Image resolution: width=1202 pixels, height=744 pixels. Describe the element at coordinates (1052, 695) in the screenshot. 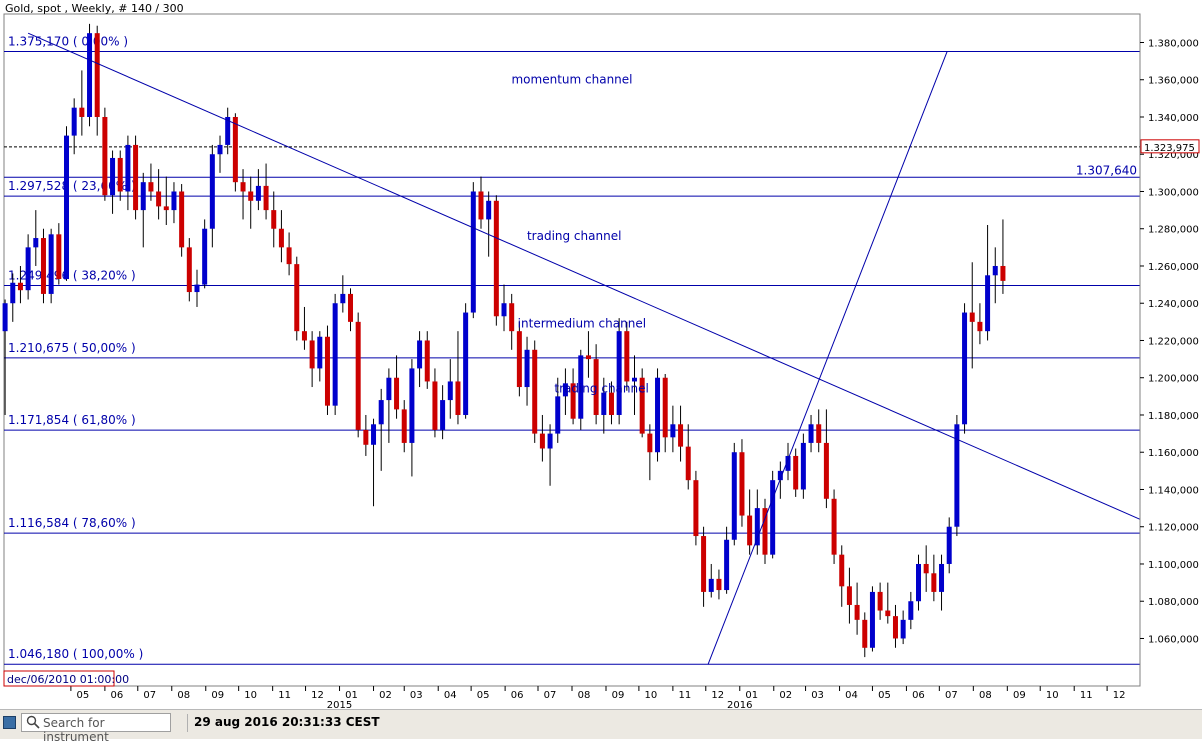

I see `x-tick-label: 10` at that location.